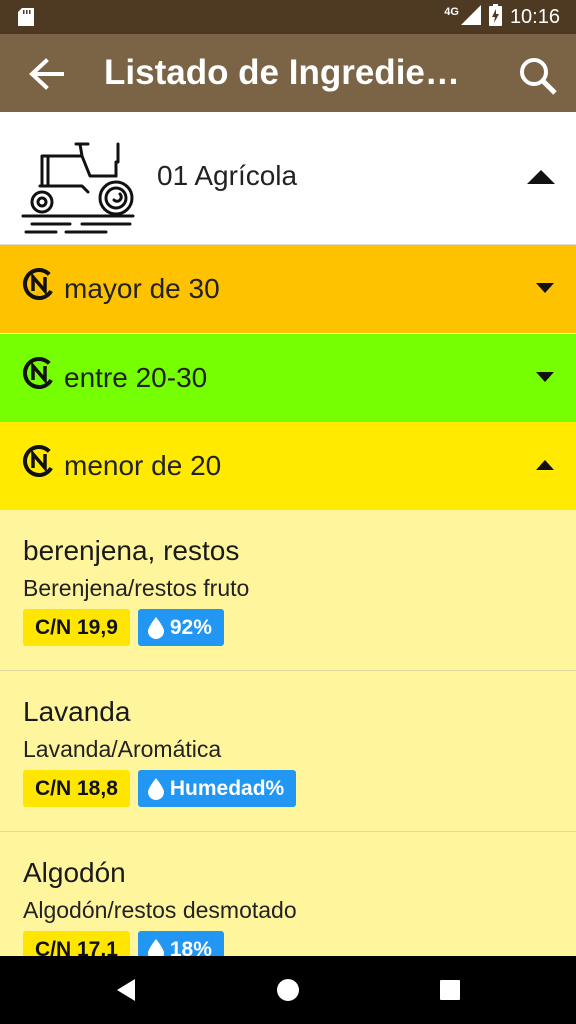  What do you see at coordinates (451, 12) in the screenshot?
I see `network-type-label: 4G` at bounding box center [451, 12].